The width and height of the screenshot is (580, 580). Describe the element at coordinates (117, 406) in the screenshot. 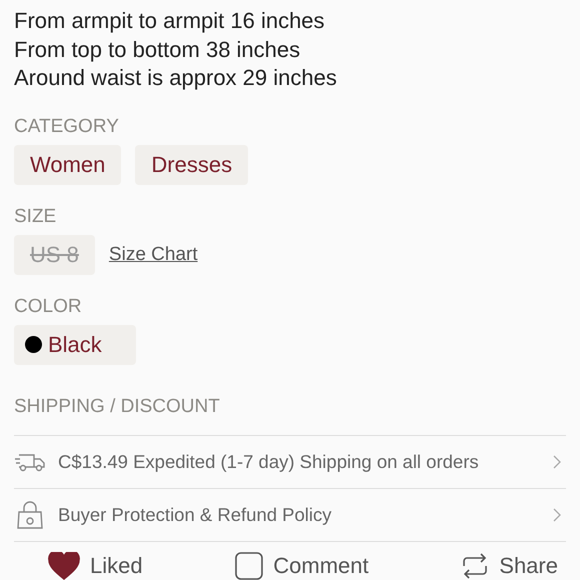

I see `section-heading: SHIPPING / DISCOUNT` at that location.